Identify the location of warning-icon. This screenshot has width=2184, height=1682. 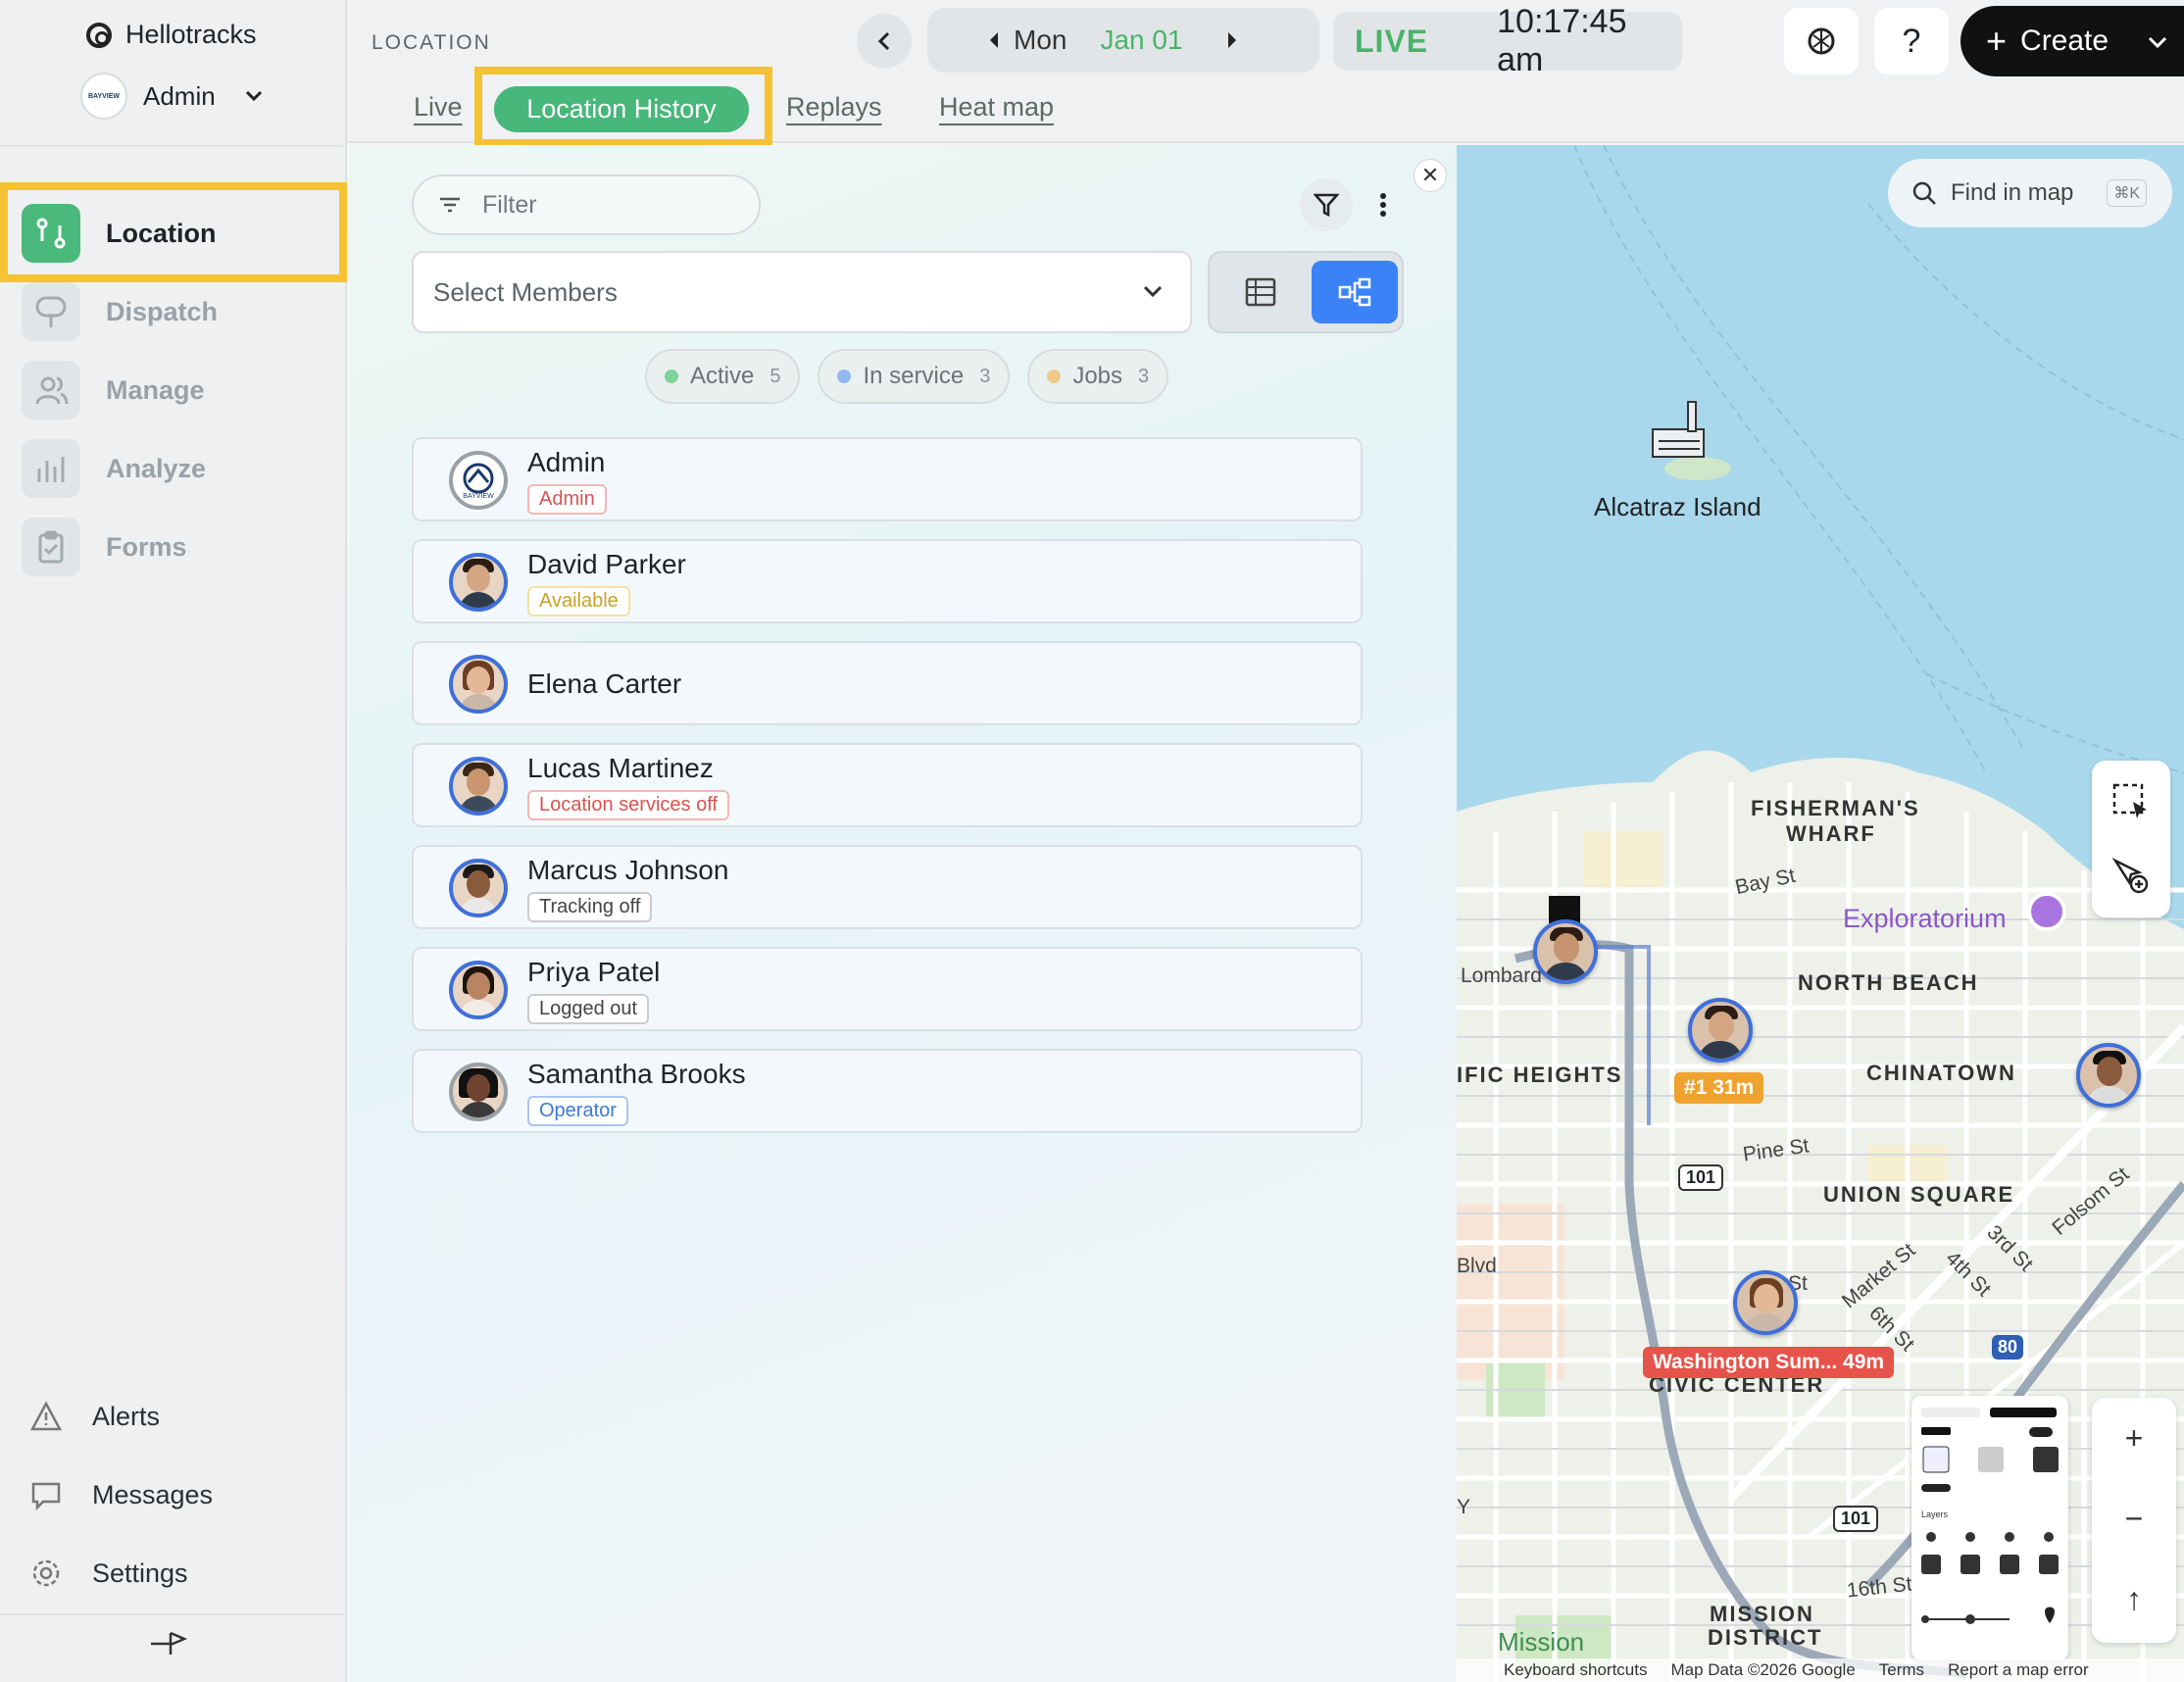
(46, 1416).